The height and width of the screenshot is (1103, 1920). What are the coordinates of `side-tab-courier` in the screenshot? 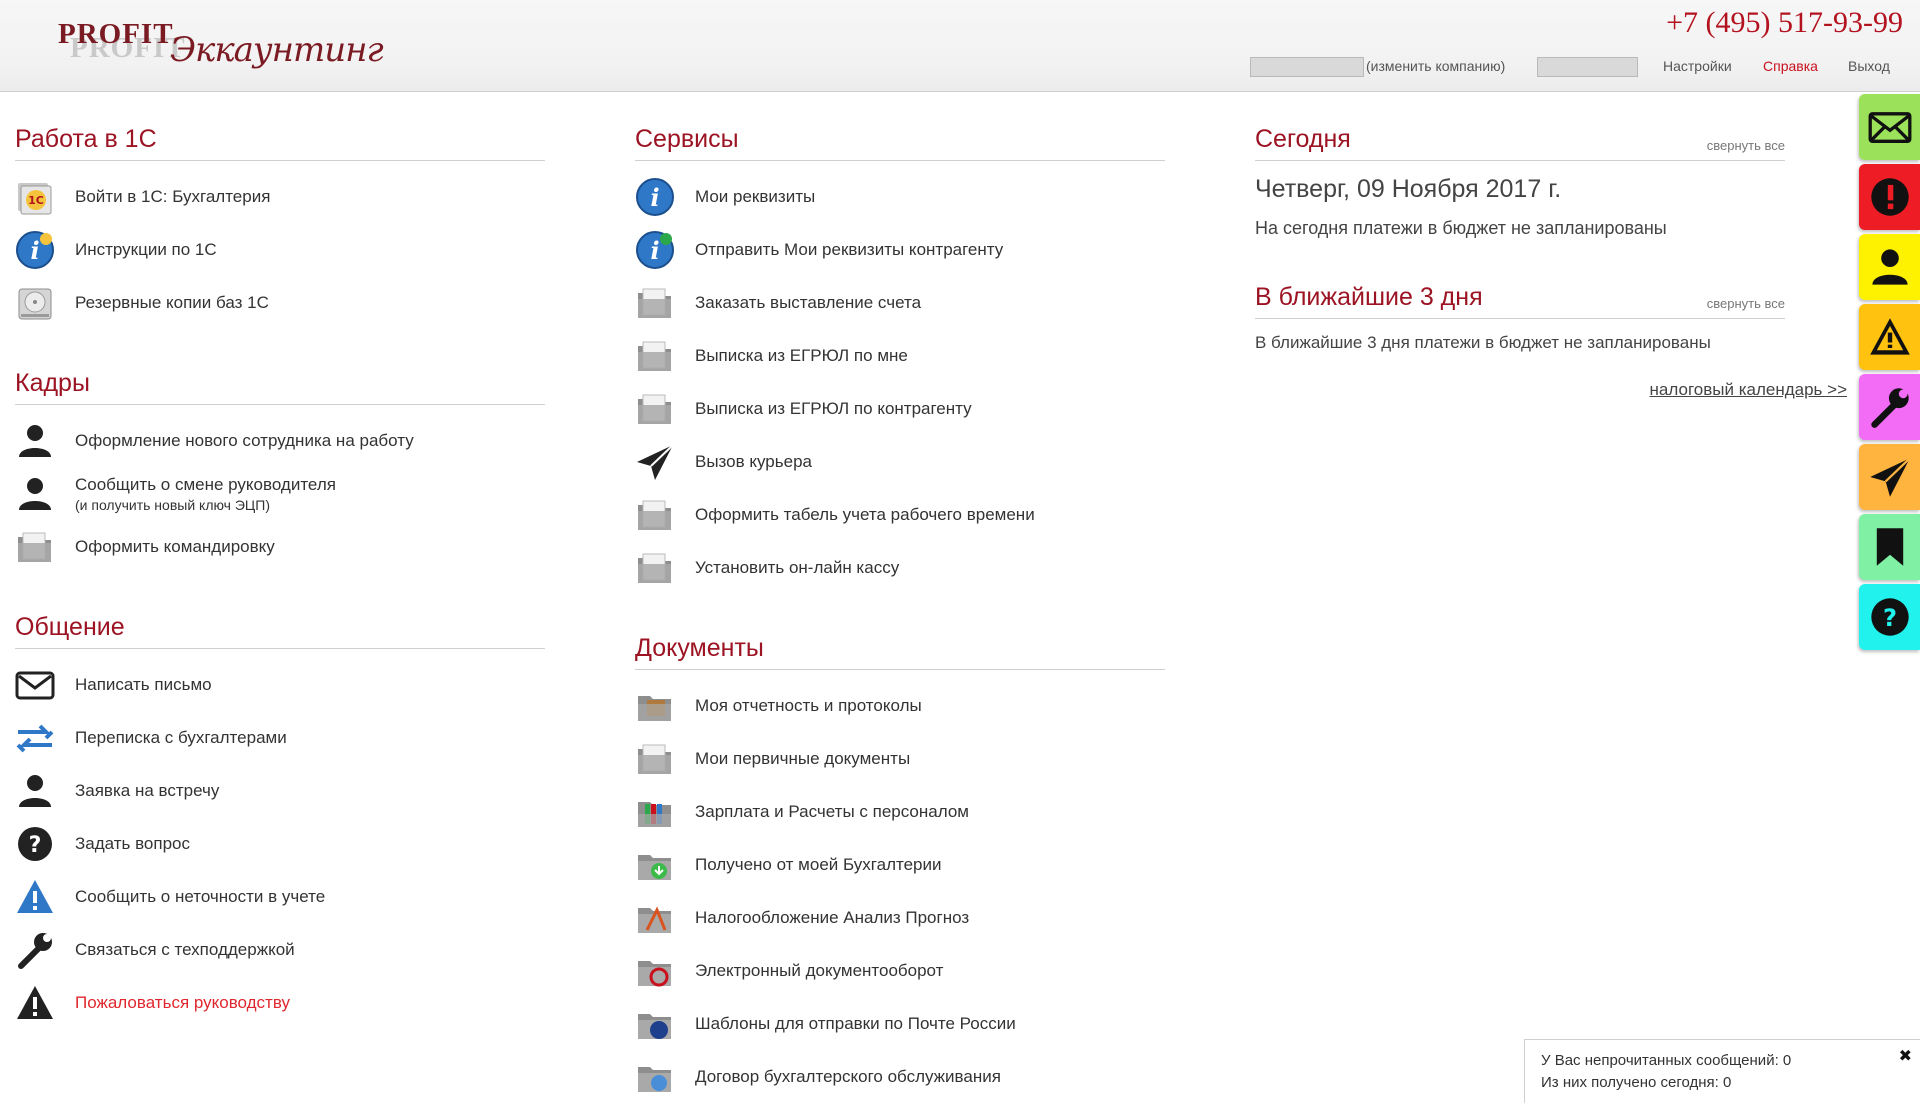 It's located at (1889, 477).